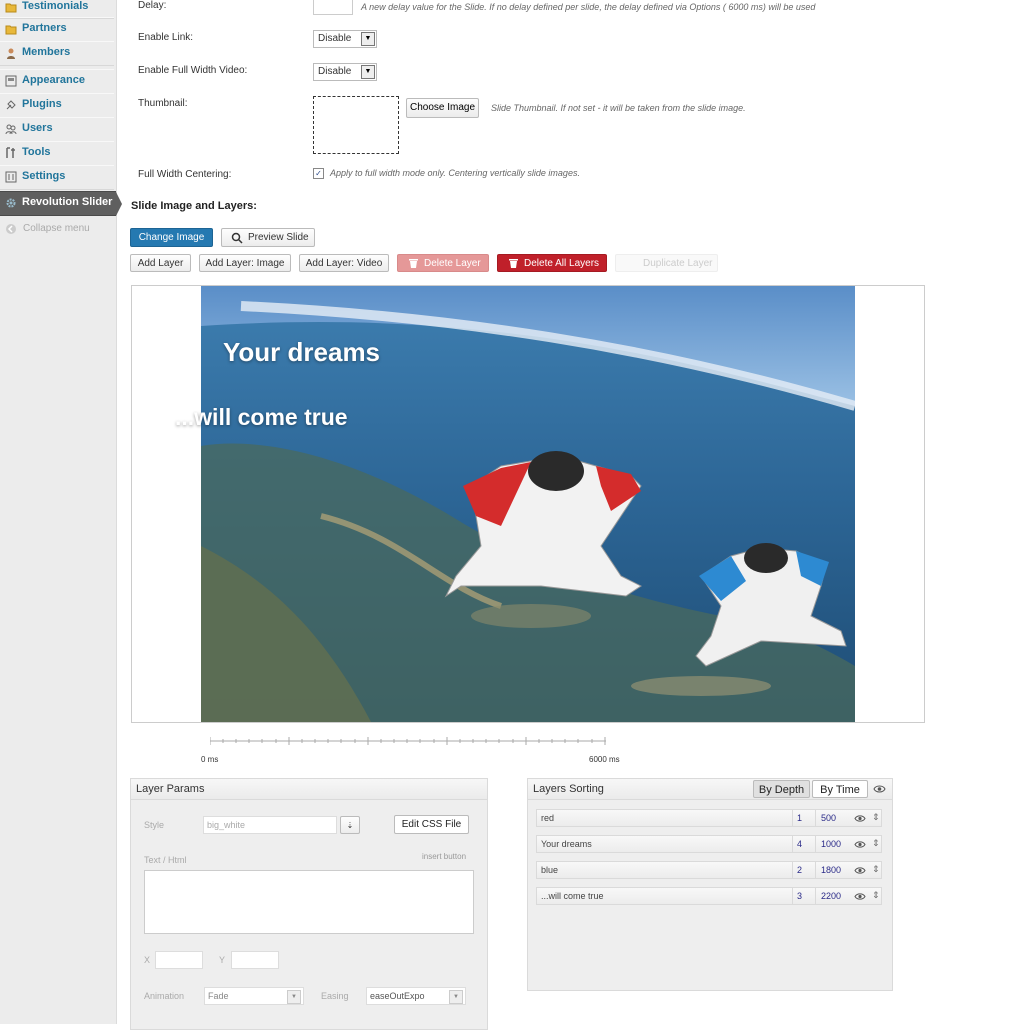 The width and height of the screenshot is (1024, 1030). What do you see at coordinates (309, 902) in the screenshot?
I see `text-html-textarea` at bounding box center [309, 902].